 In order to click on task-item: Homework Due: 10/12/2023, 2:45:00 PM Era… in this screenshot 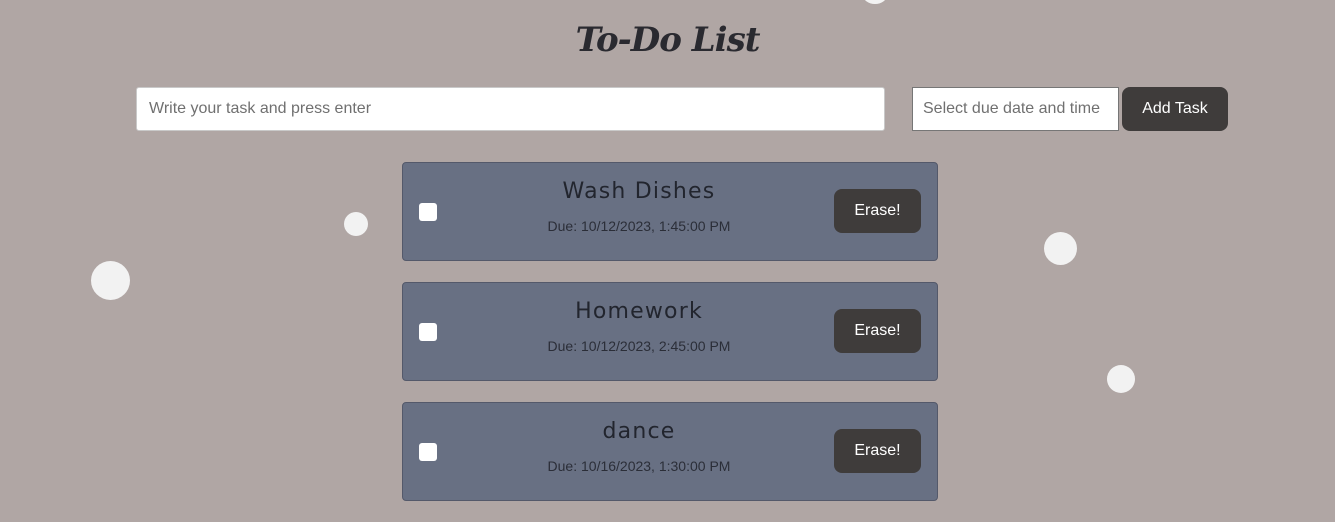, I will do `click(670, 331)`.